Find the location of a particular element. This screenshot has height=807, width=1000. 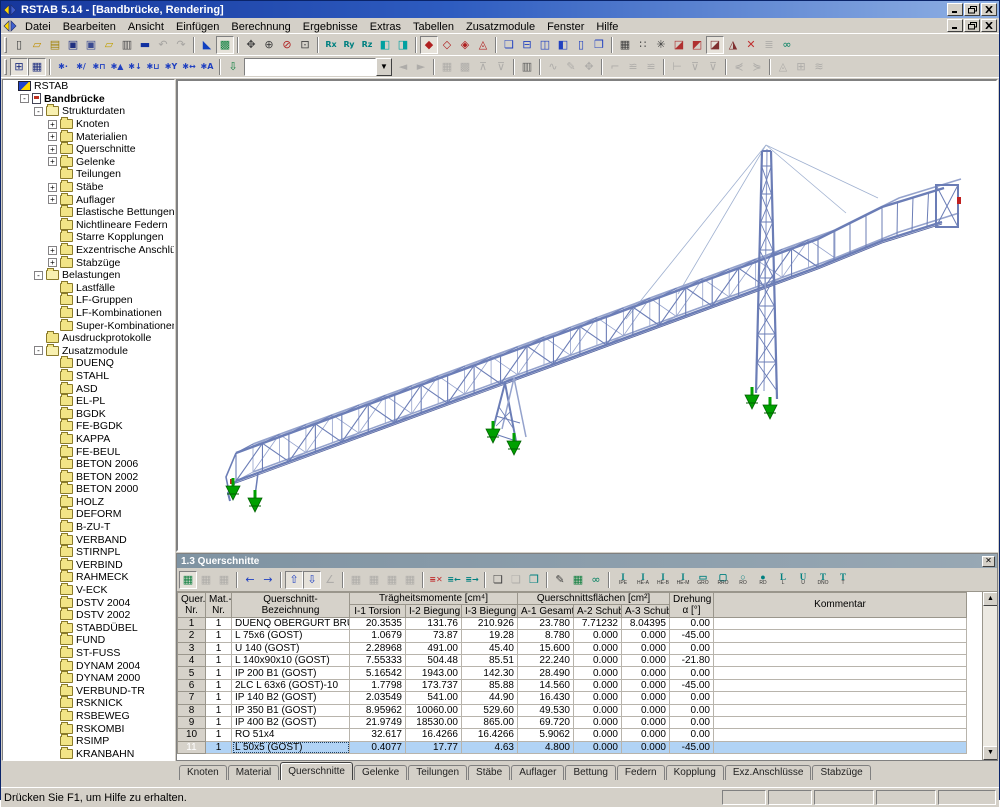

cell-i3: 85.88 is located at coordinates (489, 685).